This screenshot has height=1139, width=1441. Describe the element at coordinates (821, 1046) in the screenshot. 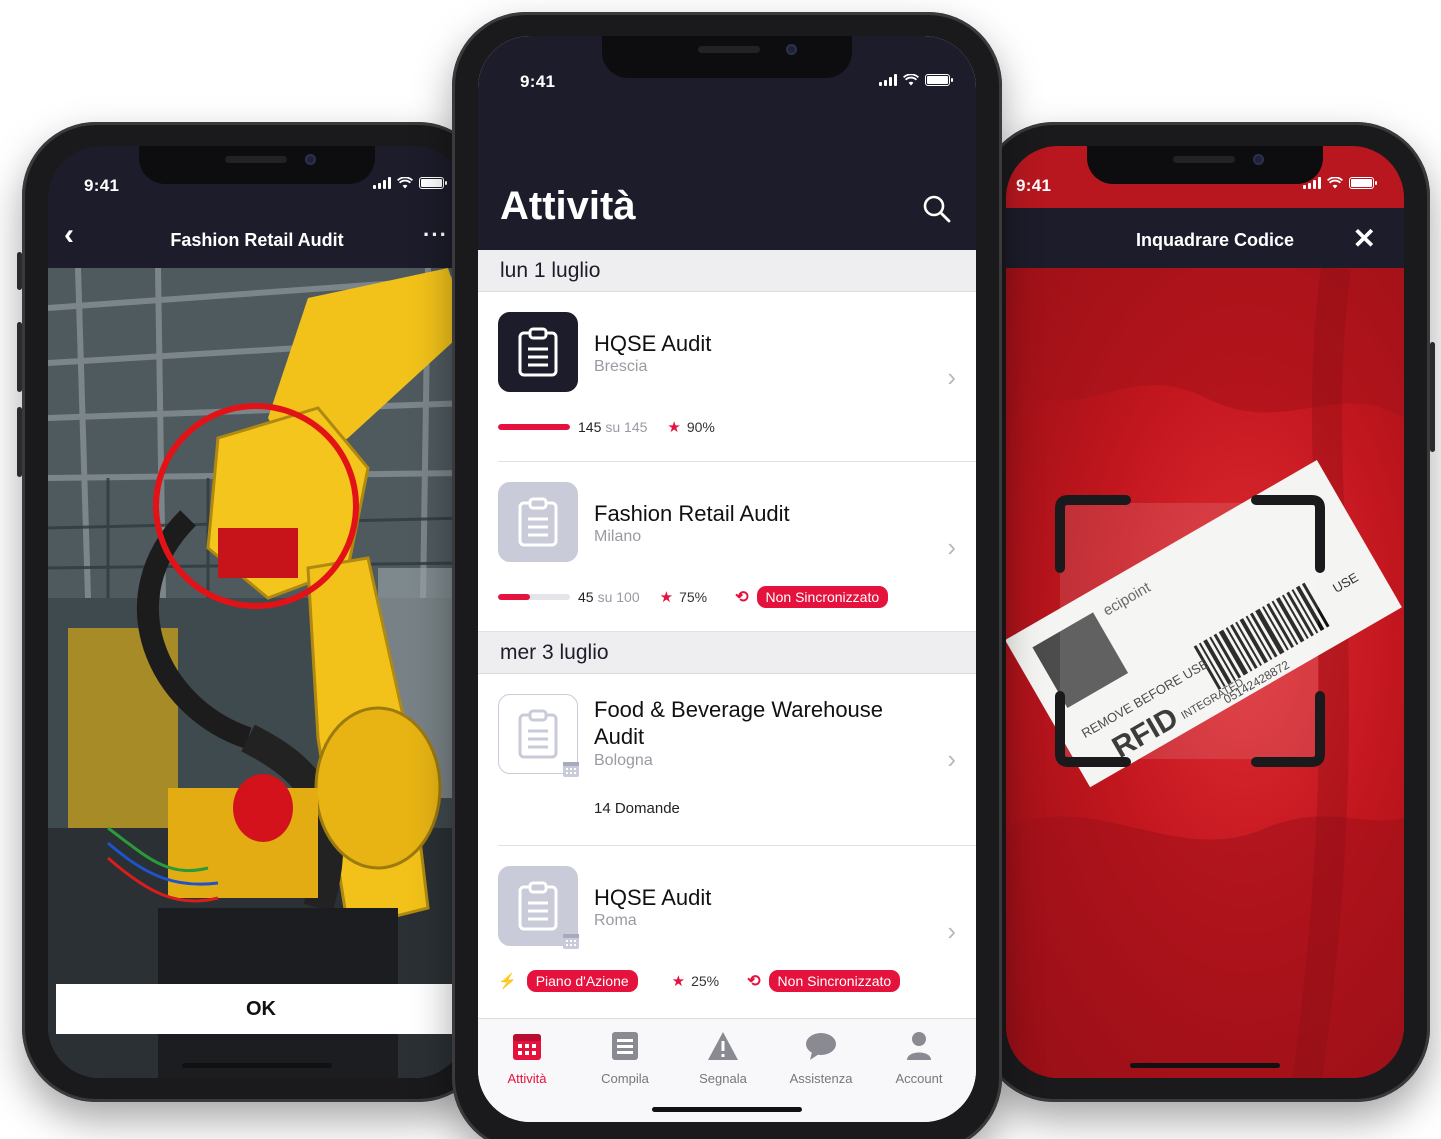

I see `chat-icon` at that location.